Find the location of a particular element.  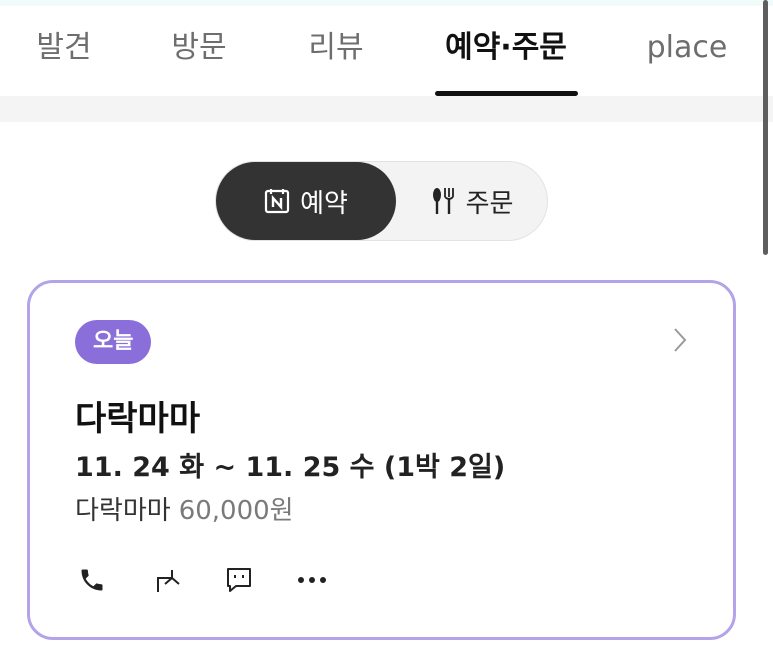

top-tab-bar: 발견 방문 리뷰 예약·주문 place is located at coordinates (386, 51).